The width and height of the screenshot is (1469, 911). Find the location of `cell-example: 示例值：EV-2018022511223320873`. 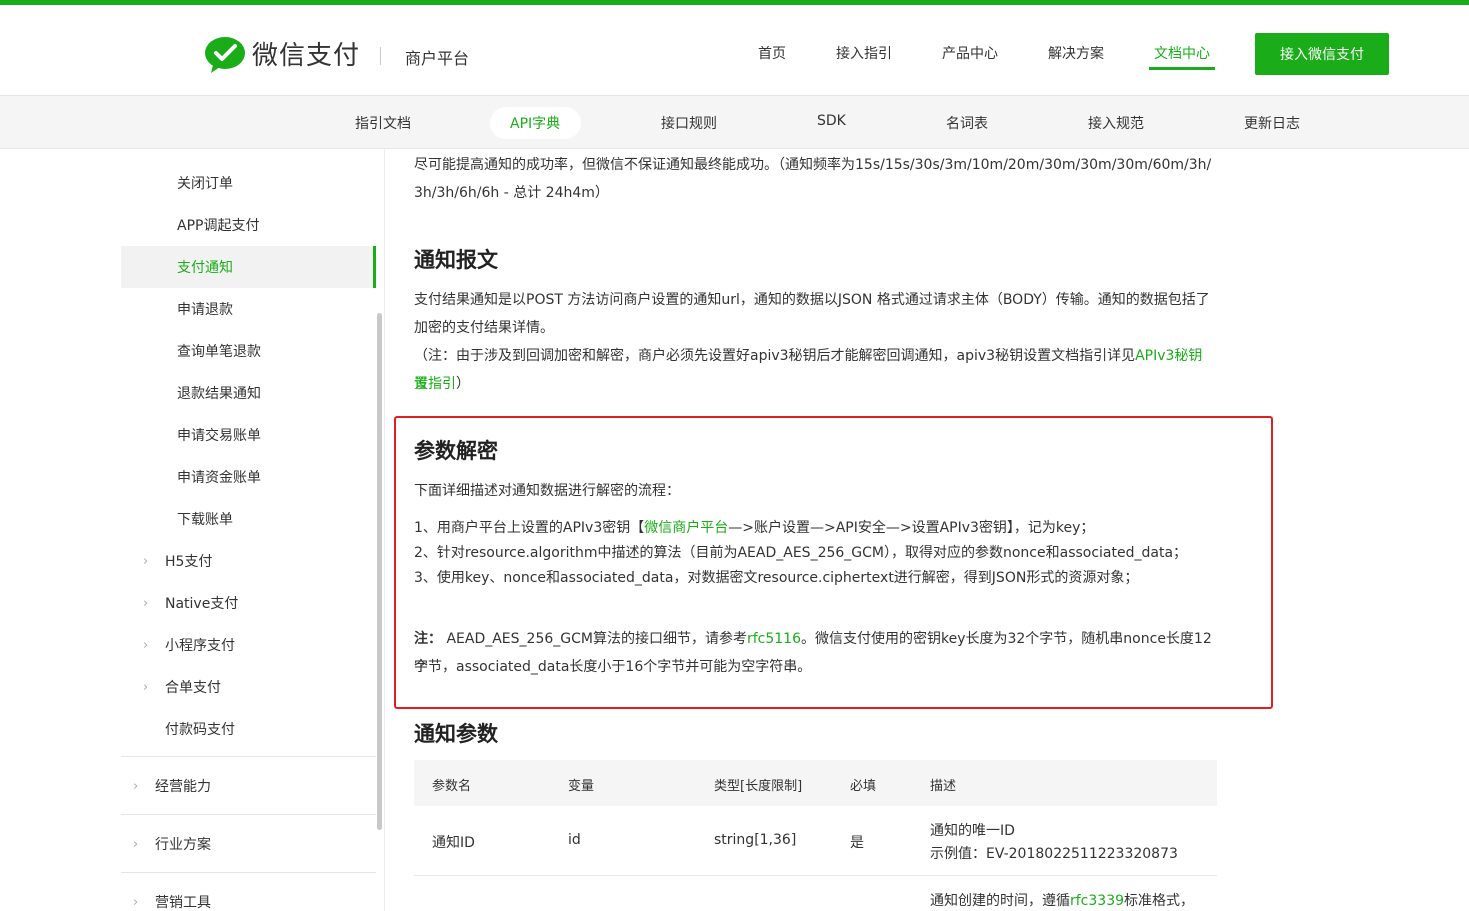

cell-example: 示例值：EV-2018022511223320873 is located at coordinates (1054, 854).